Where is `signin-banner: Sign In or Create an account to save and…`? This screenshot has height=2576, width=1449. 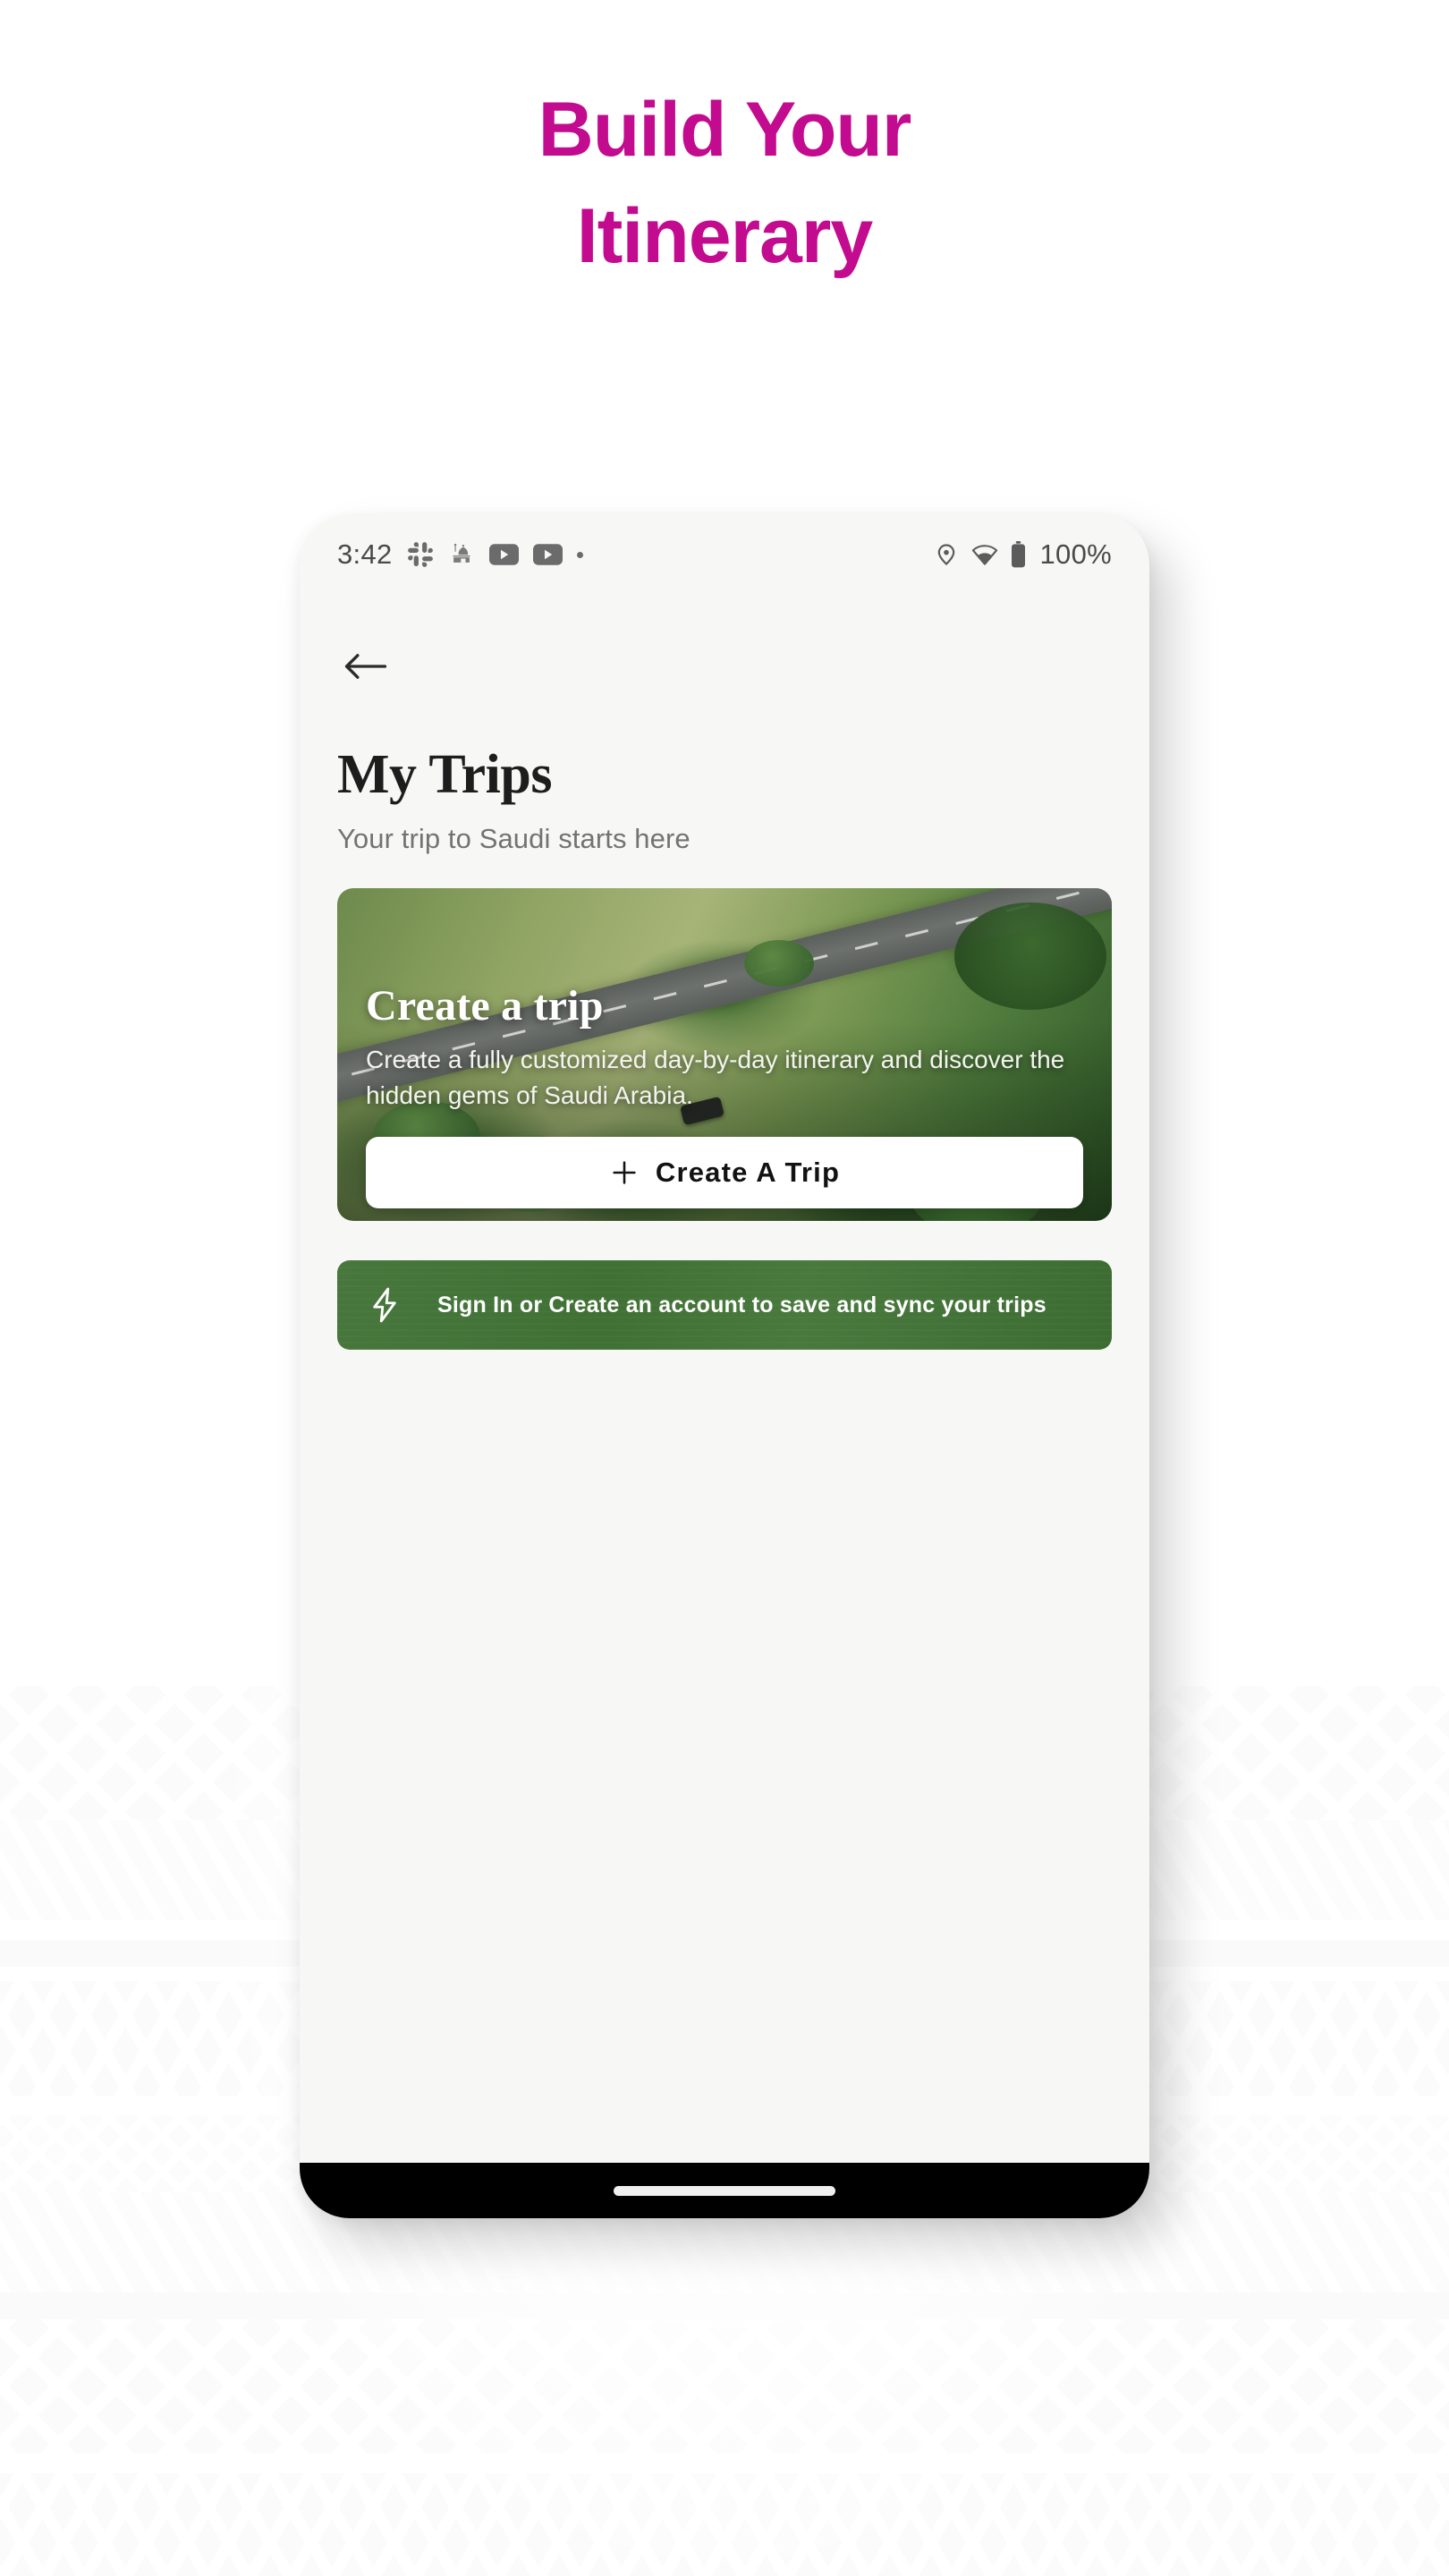 signin-banner: Sign In or Create an account to save and… is located at coordinates (724, 1305).